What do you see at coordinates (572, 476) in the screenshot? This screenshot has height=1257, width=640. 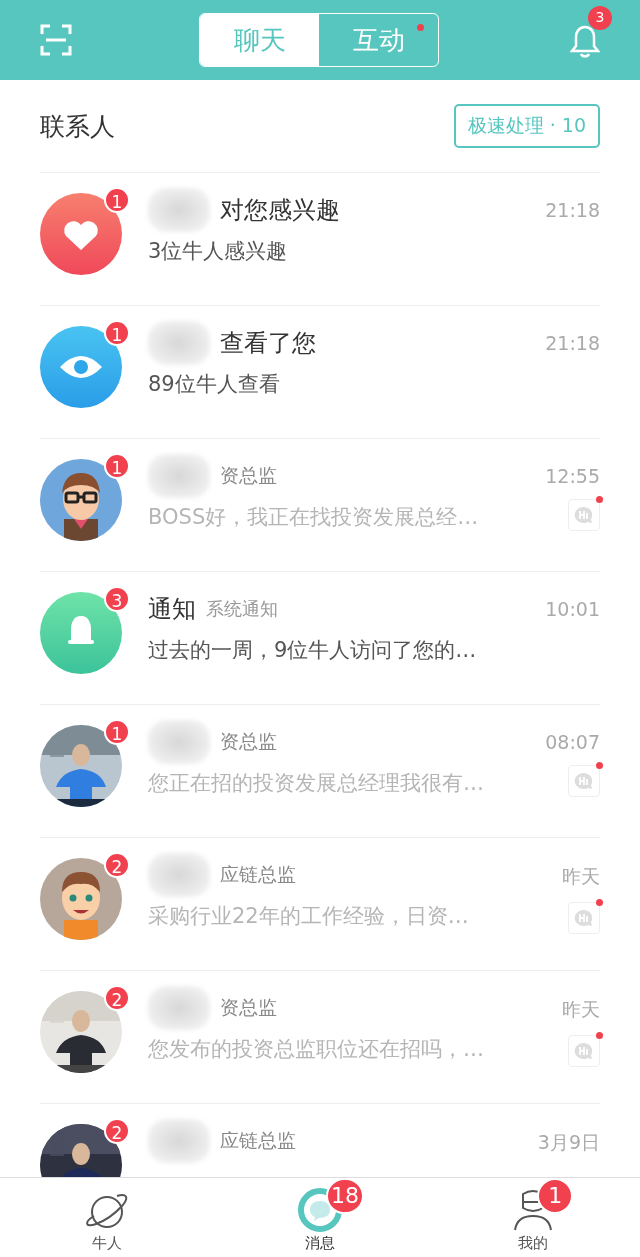 I see `message-time: 12:55` at bounding box center [572, 476].